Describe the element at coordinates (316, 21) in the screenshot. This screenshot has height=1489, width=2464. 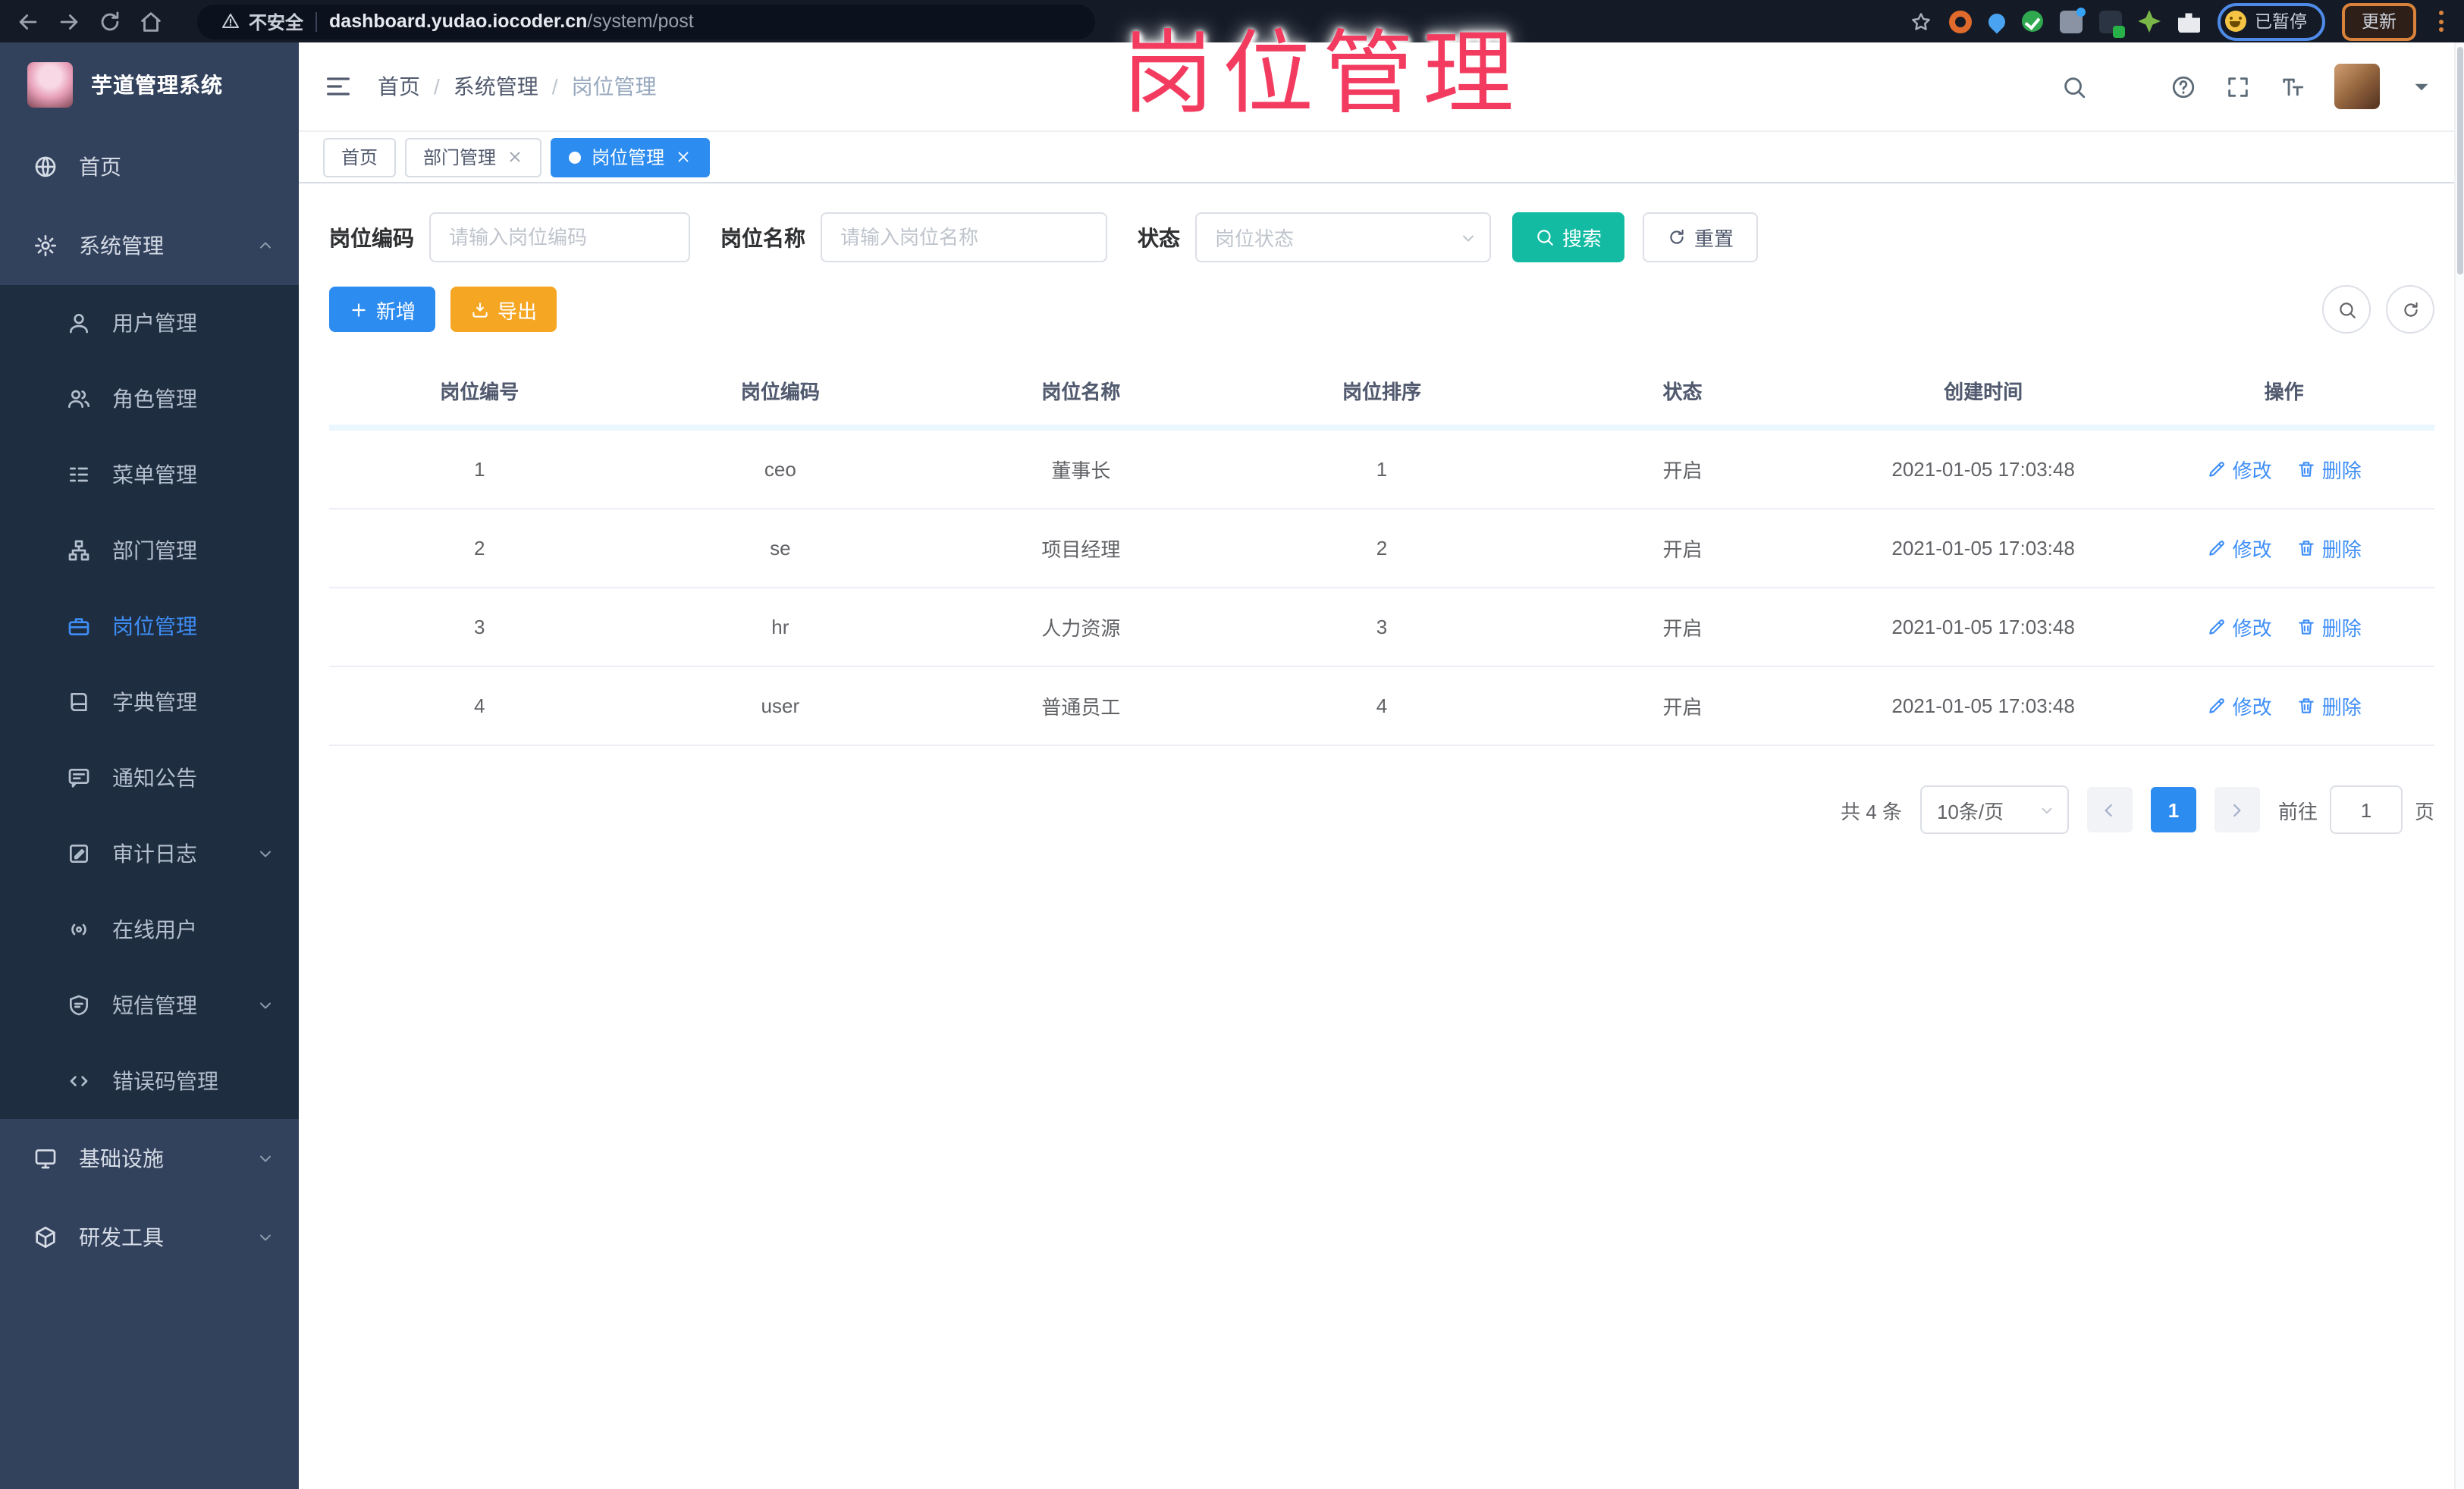
I see `url-divider` at that location.